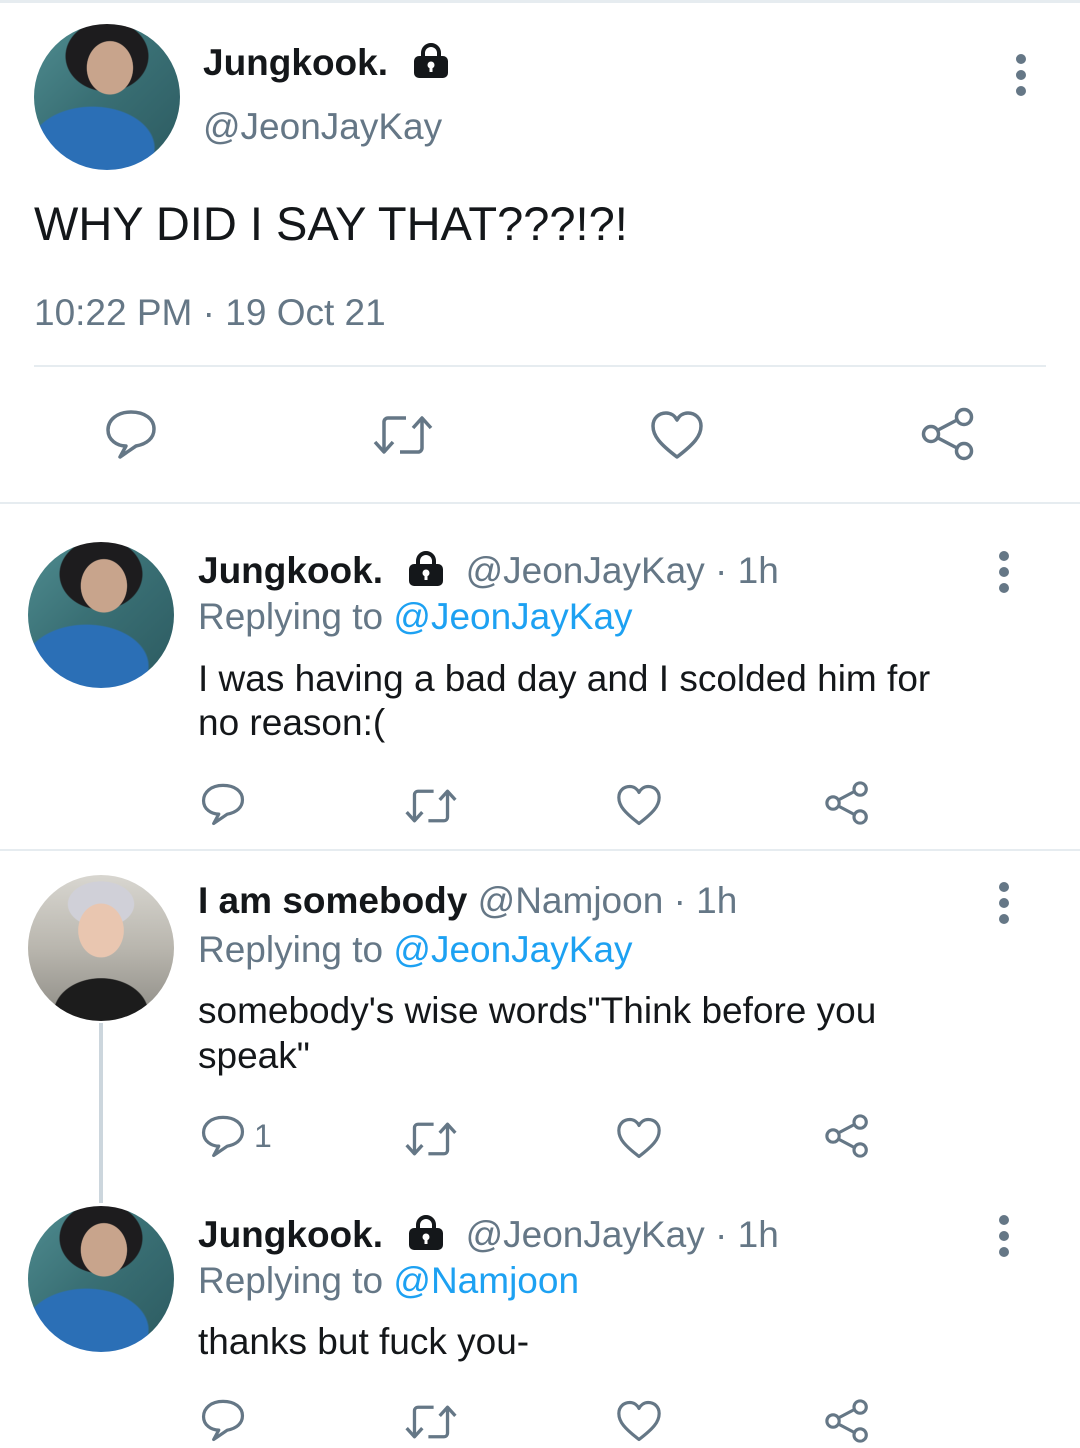  Describe the element at coordinates (486, 1280) in the screenshot. I see `mention-link: @Namjoon` at that location.